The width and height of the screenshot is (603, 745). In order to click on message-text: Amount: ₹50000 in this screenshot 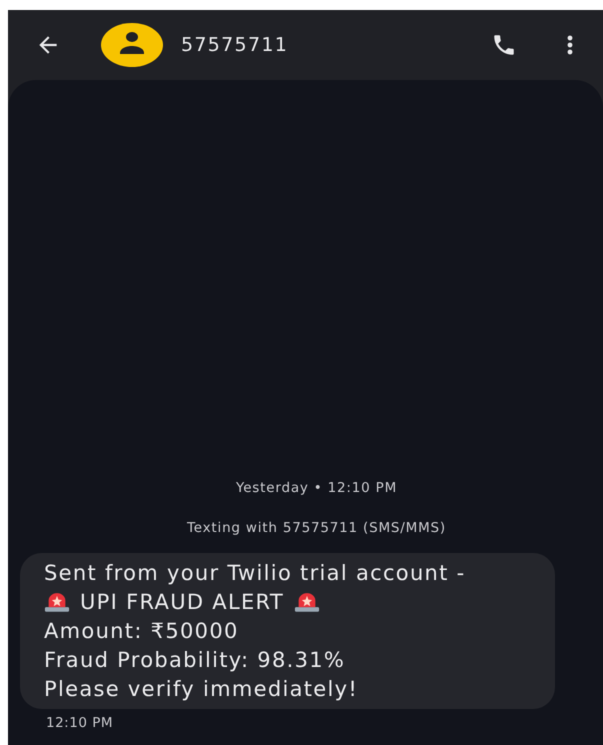, I will do `click(141, 630)`.